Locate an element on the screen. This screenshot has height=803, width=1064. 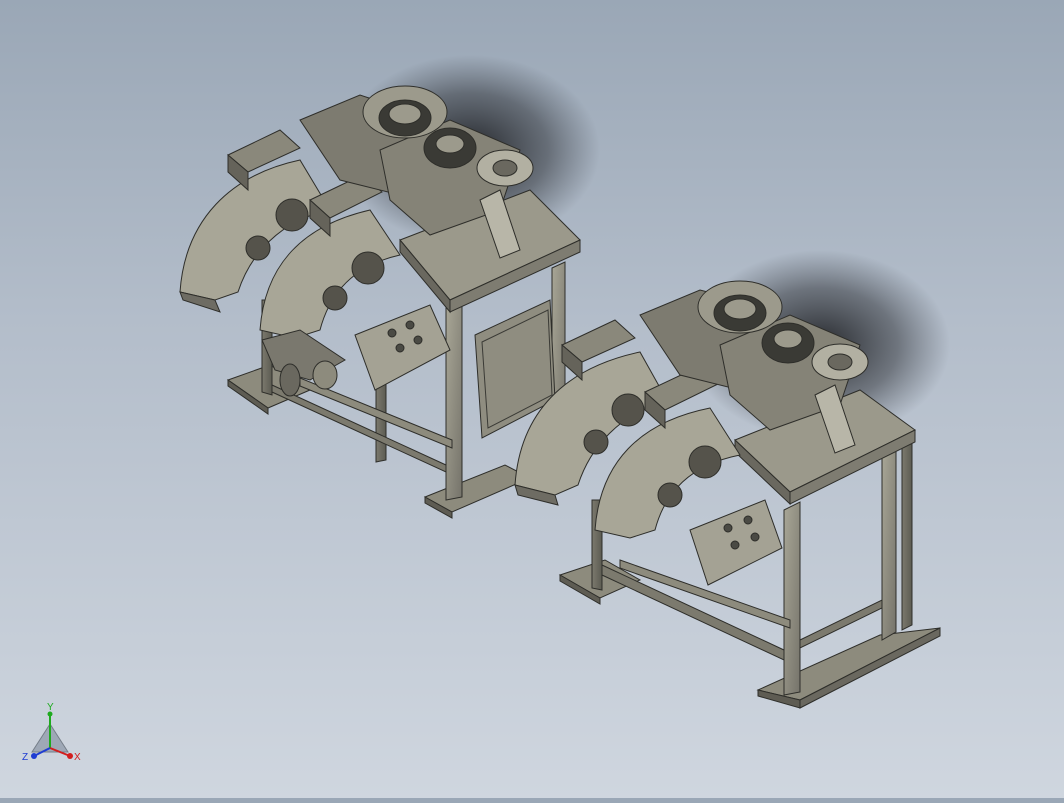
y-axis-label: Y is located at coordinates (50, 707).